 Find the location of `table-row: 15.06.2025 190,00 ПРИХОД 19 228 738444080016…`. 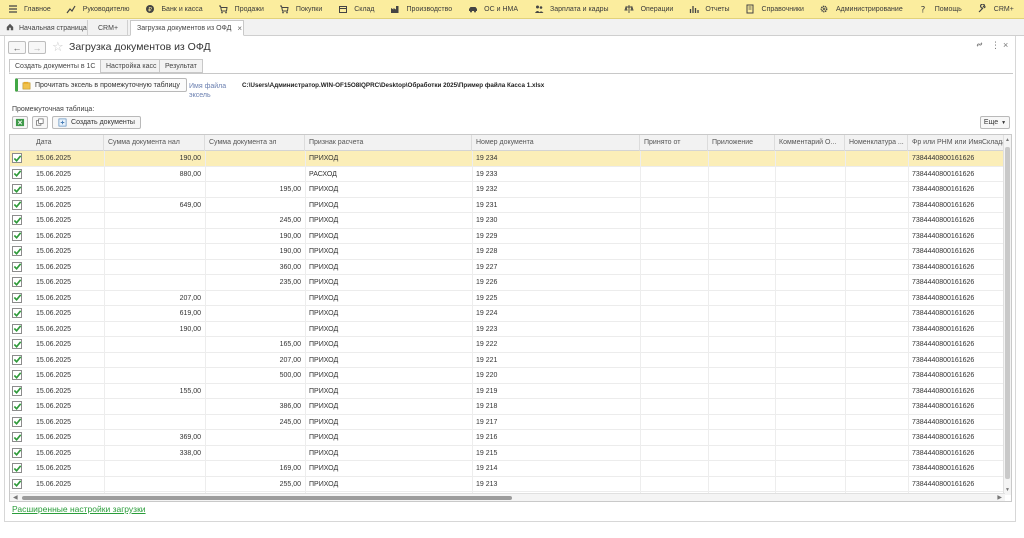

table-row: 15.06.2025 190,00 ПРИХОД 19 228 738444080016… is located at coordinates (507, 252).